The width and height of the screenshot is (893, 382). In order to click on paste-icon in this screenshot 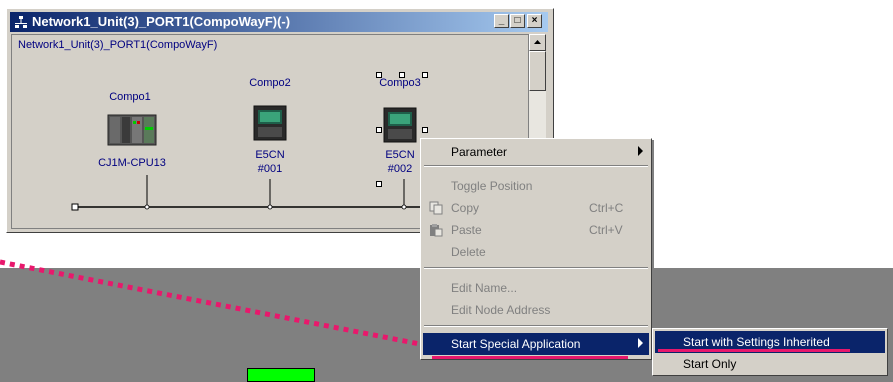, I will do `click(436, 230)`.